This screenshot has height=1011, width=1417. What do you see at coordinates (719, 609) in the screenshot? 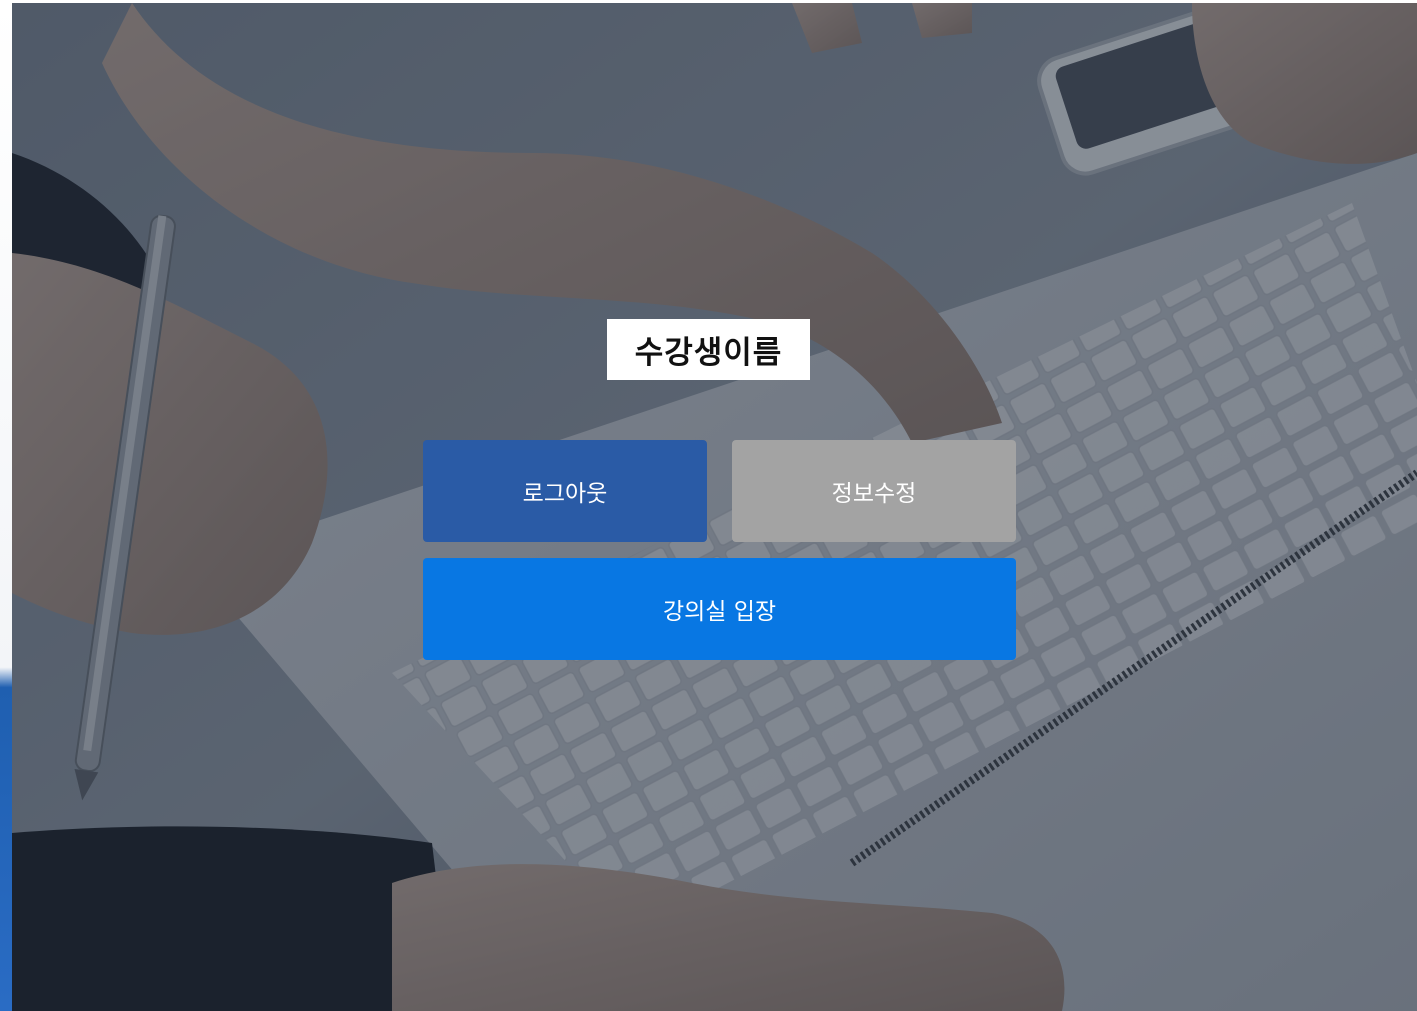
I see `enter-classroom-button: 강의실 입장` at bounding box center [719, 609].